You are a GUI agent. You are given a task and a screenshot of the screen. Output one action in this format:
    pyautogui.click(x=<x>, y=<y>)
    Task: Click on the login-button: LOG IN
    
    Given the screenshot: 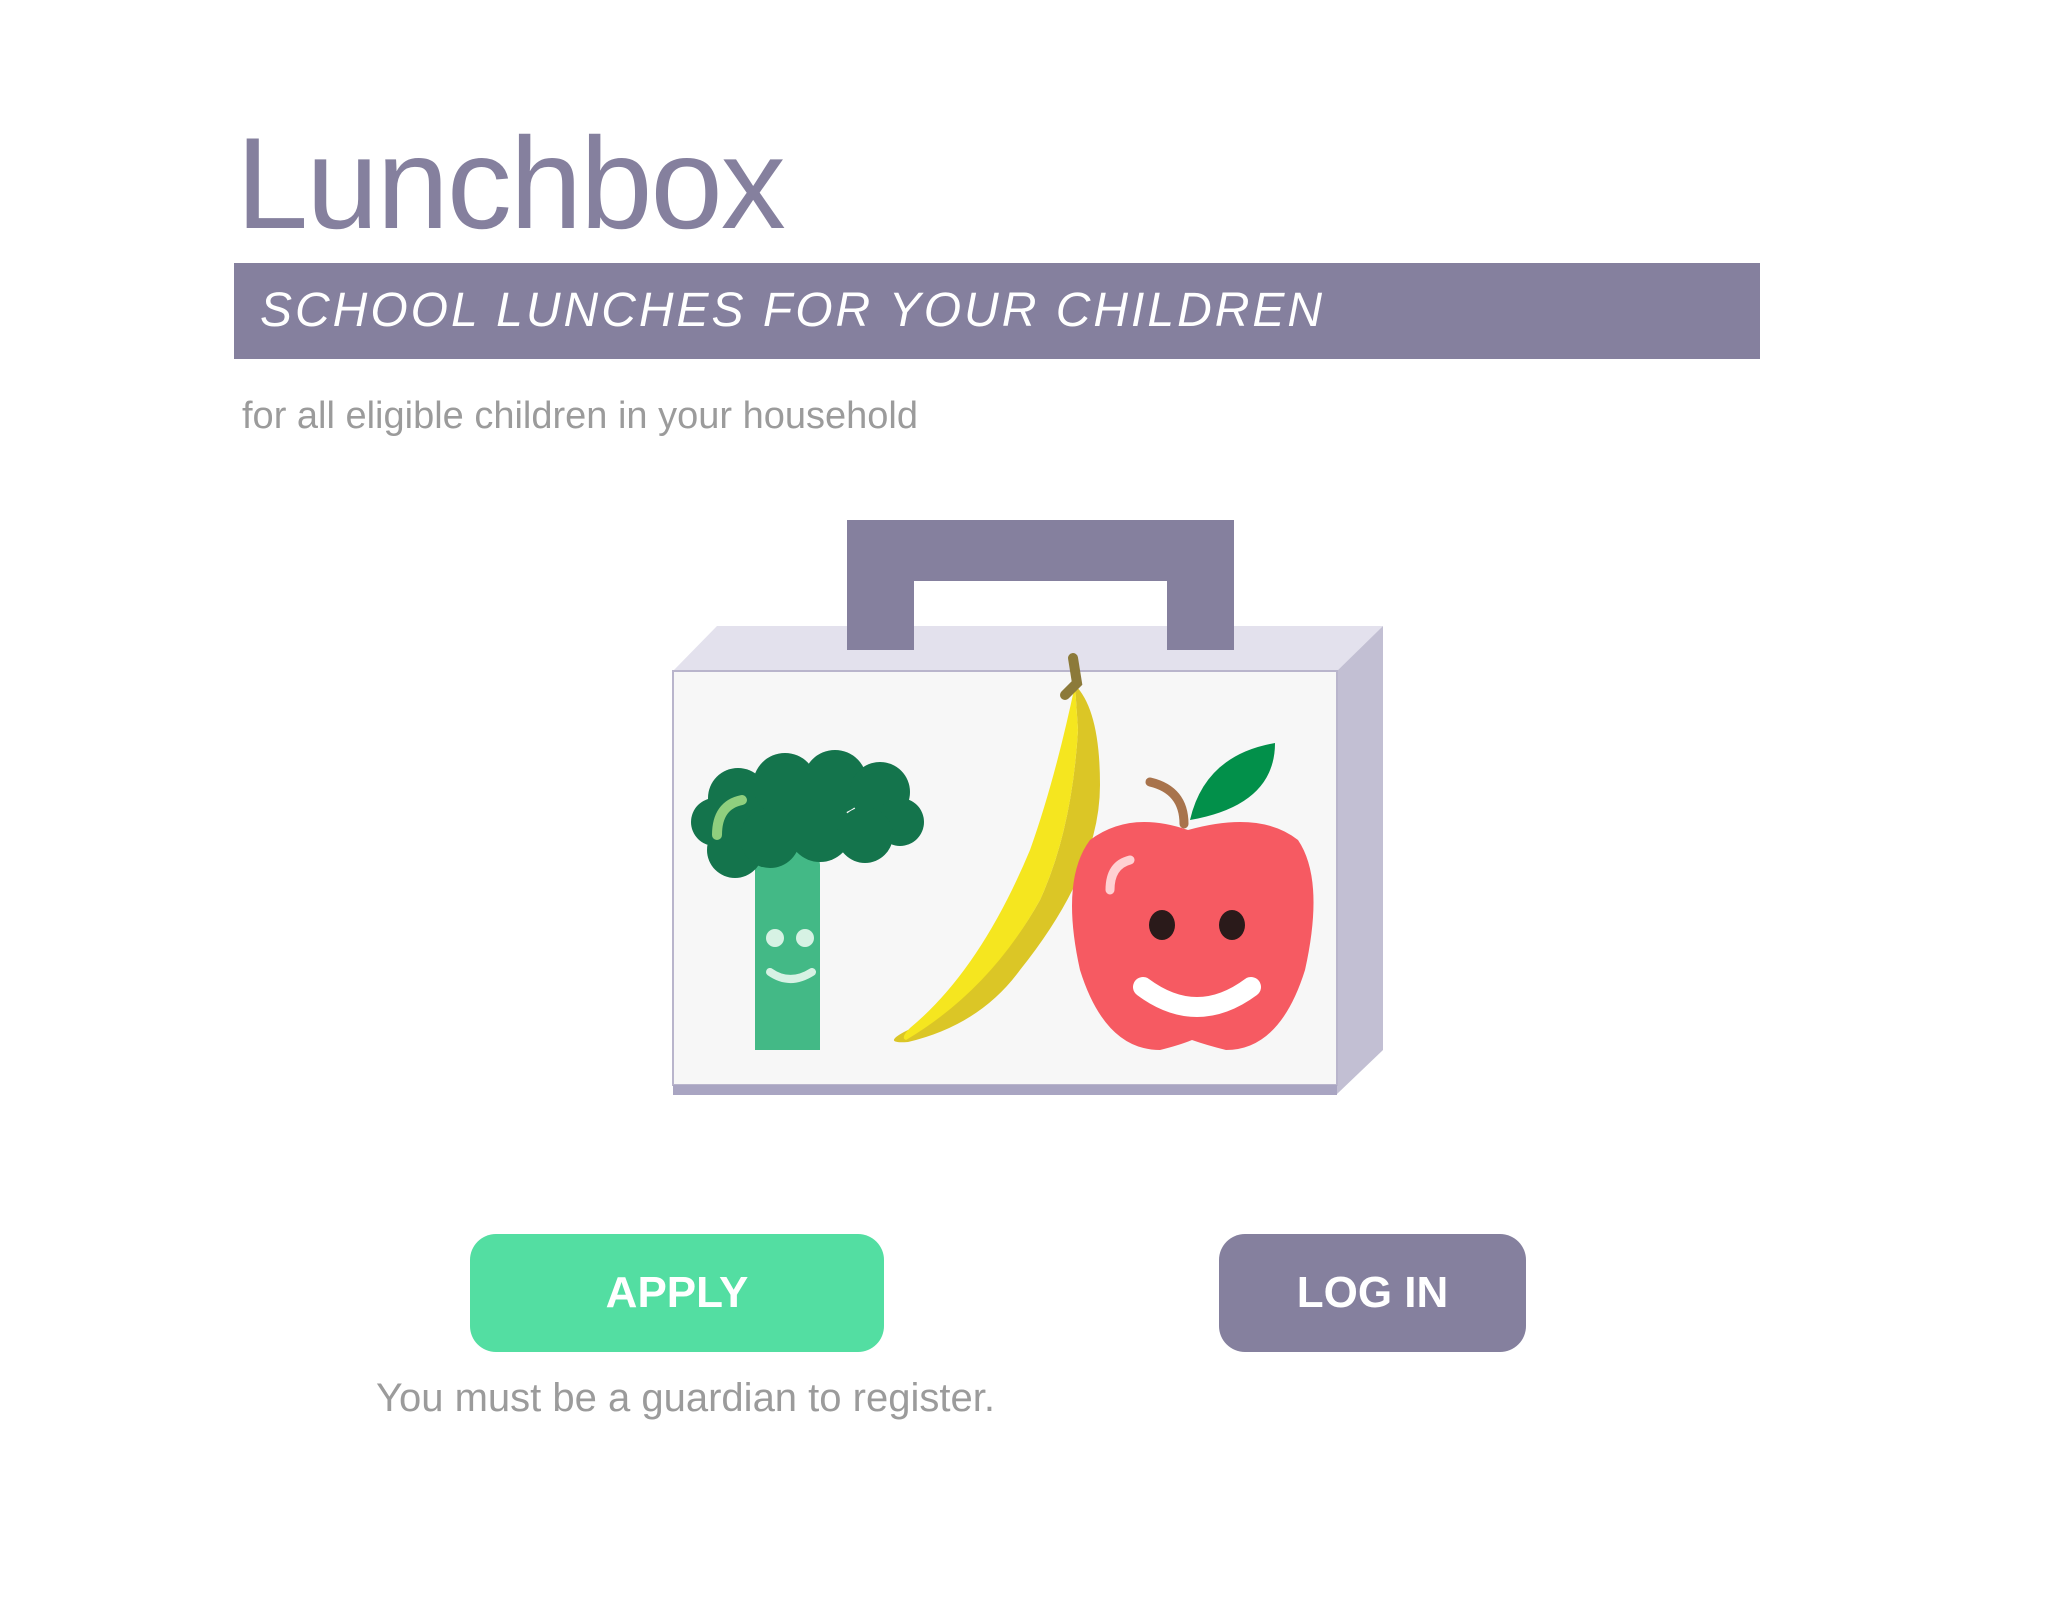 What is the action you would take?
    pyautogui.click(x=1372, y=1293)
    